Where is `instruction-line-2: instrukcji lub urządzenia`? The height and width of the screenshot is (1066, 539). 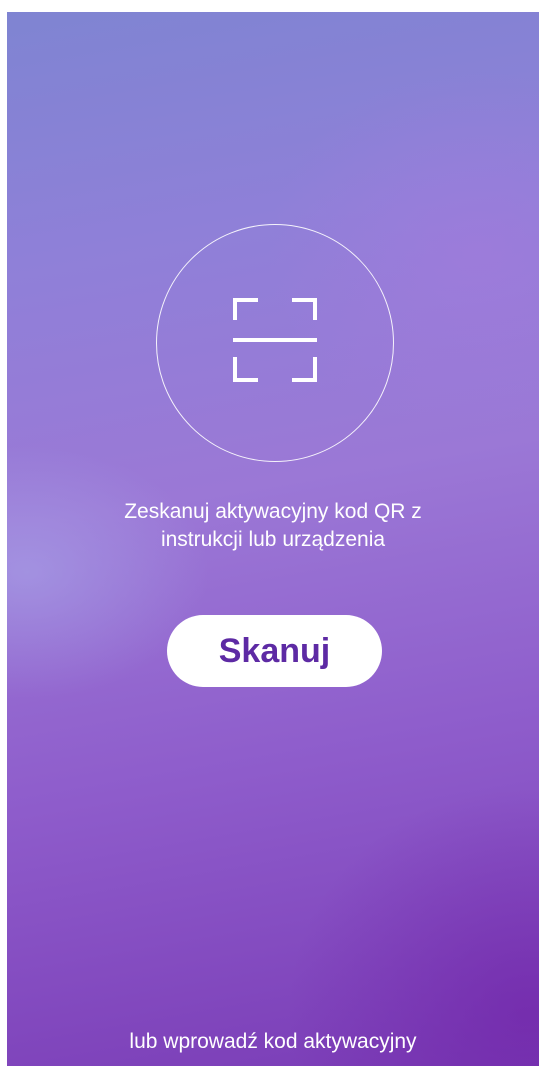
instruction-line-2: instrukcji lub urządzenia is located at coordinates (273, 539).